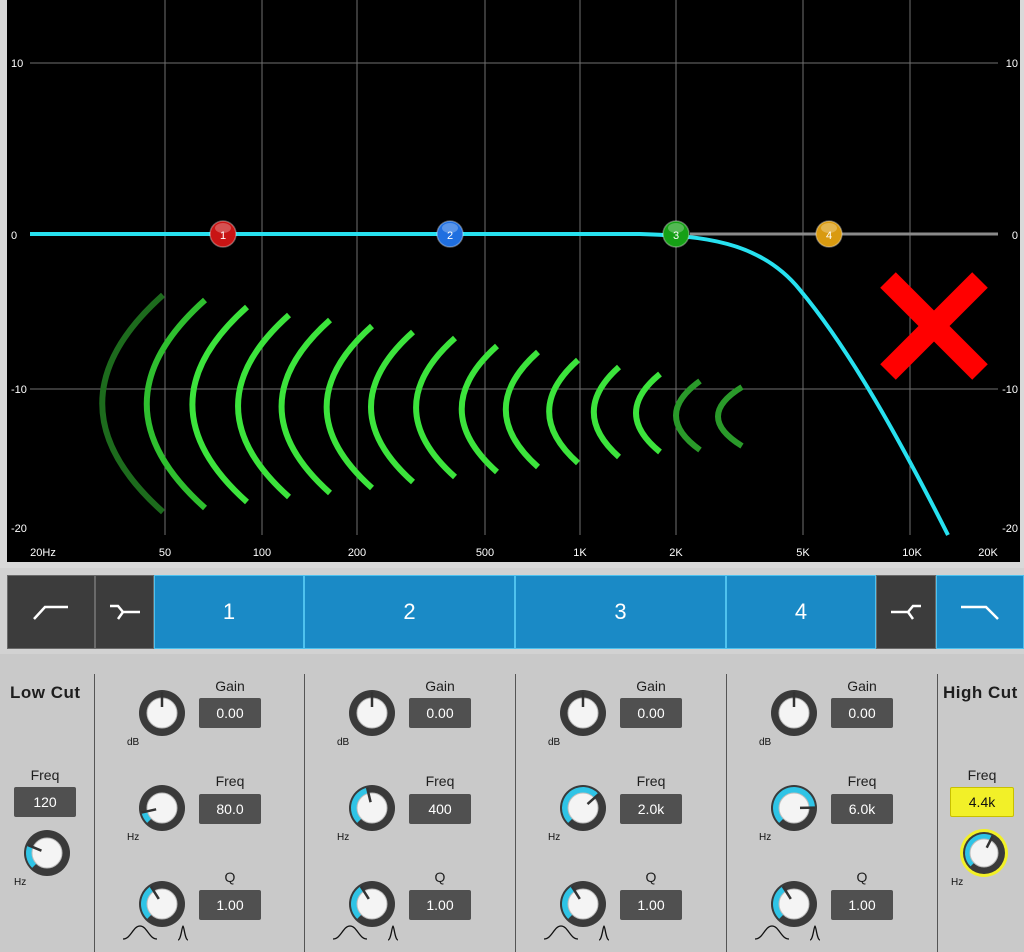 The height and width of the screenshot is (952, 1024). I want to click on band-2-tab: 2, so click(409, 612).